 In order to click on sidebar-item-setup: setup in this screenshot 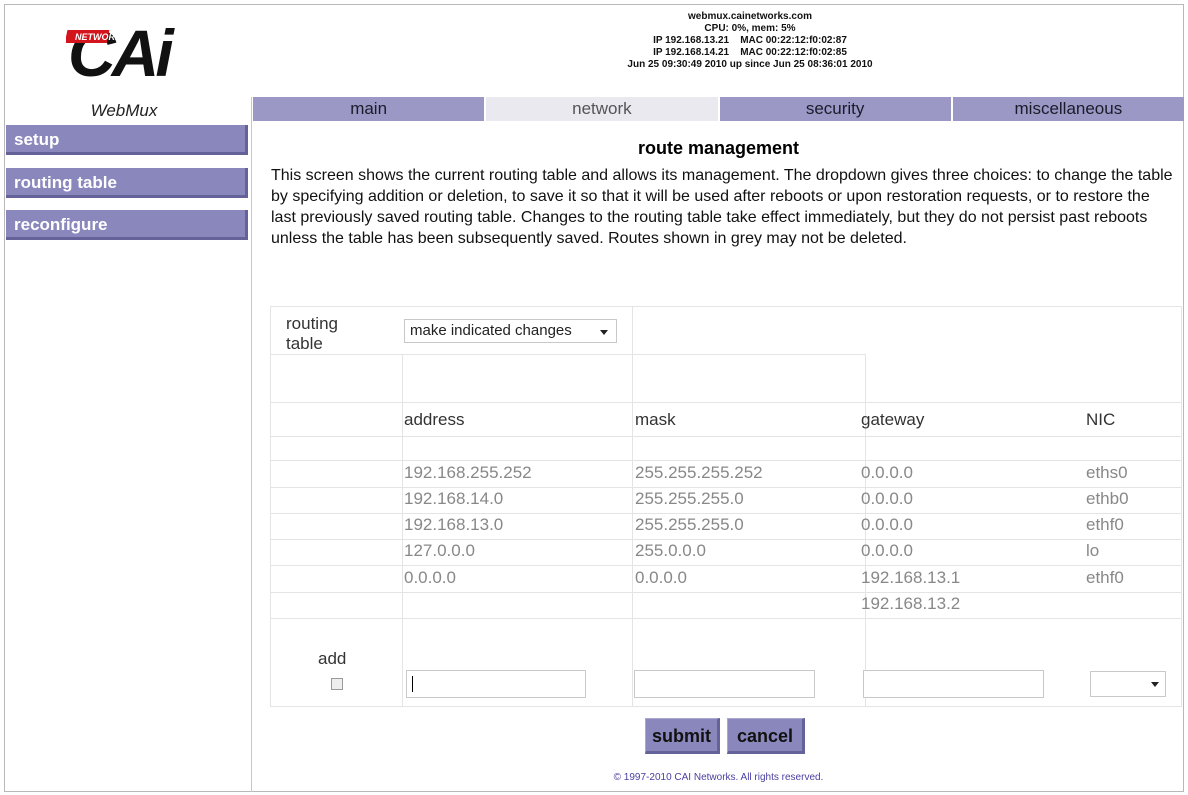, I will do `click(127, 140)`.